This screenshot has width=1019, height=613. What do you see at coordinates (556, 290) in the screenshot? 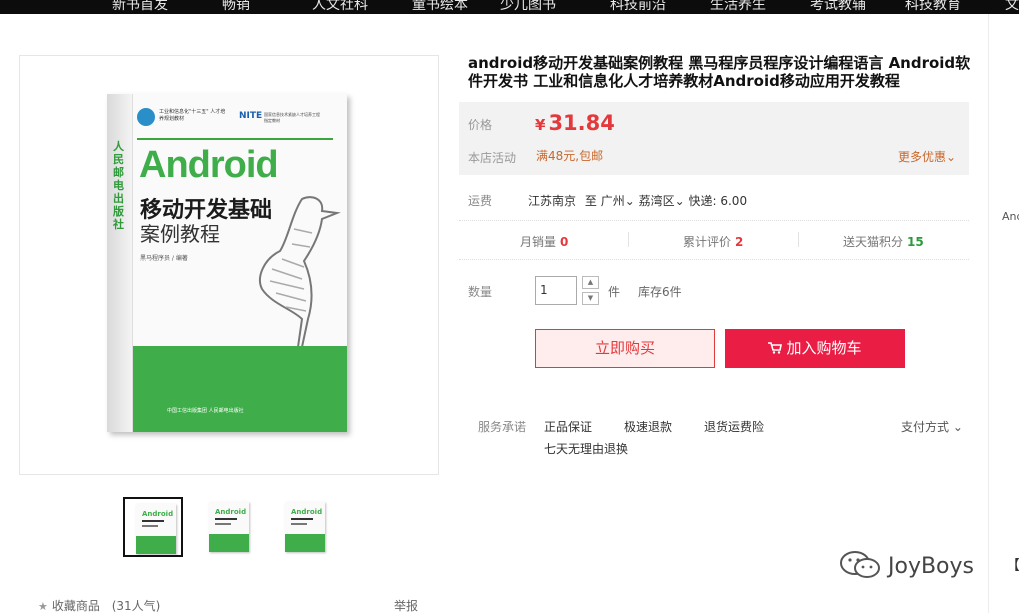
I see `quantity-input: 1` at bounding box center [556, 290].